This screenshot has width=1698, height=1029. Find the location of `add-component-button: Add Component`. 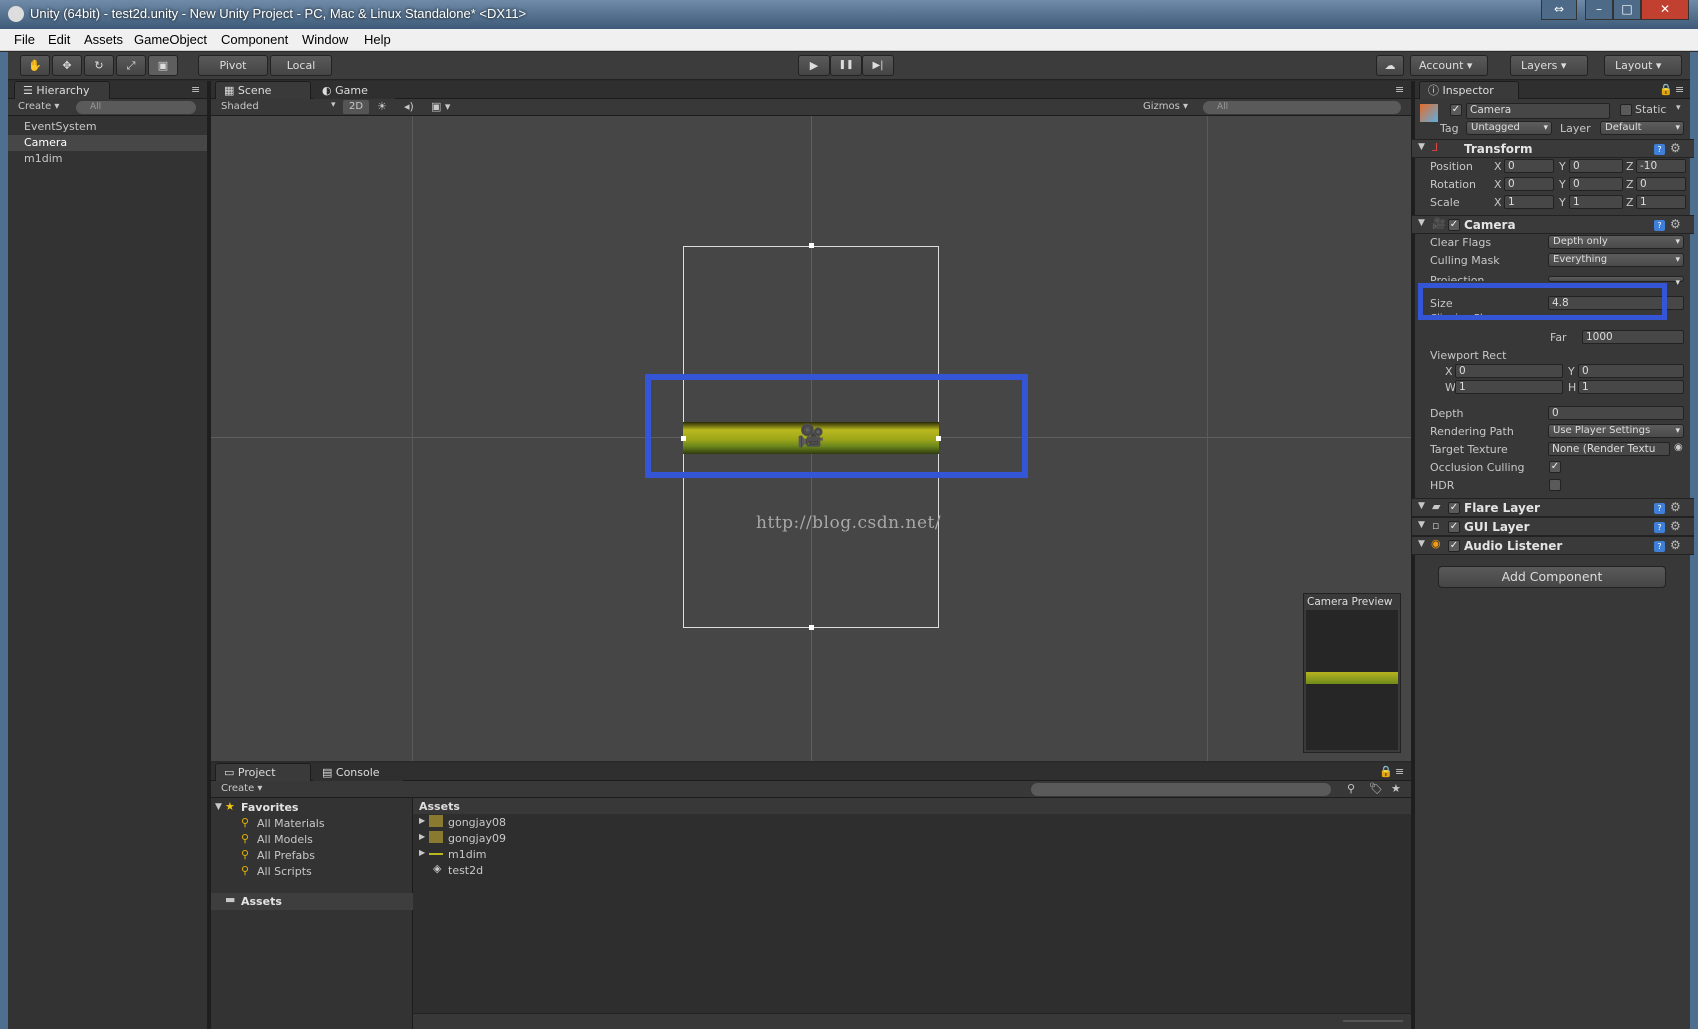

add-component-button: Add Component is located at coordinates (1552, 577).